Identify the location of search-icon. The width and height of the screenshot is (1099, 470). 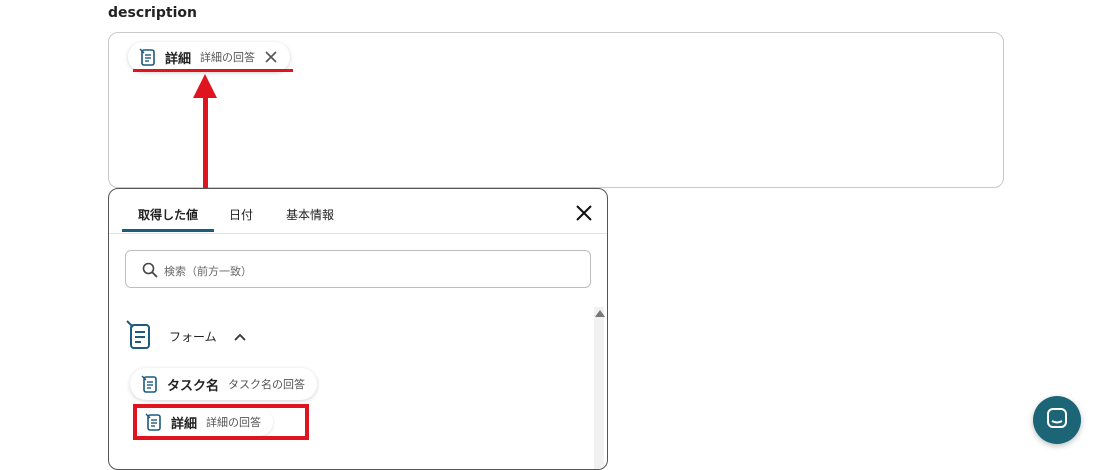
(150, 270).